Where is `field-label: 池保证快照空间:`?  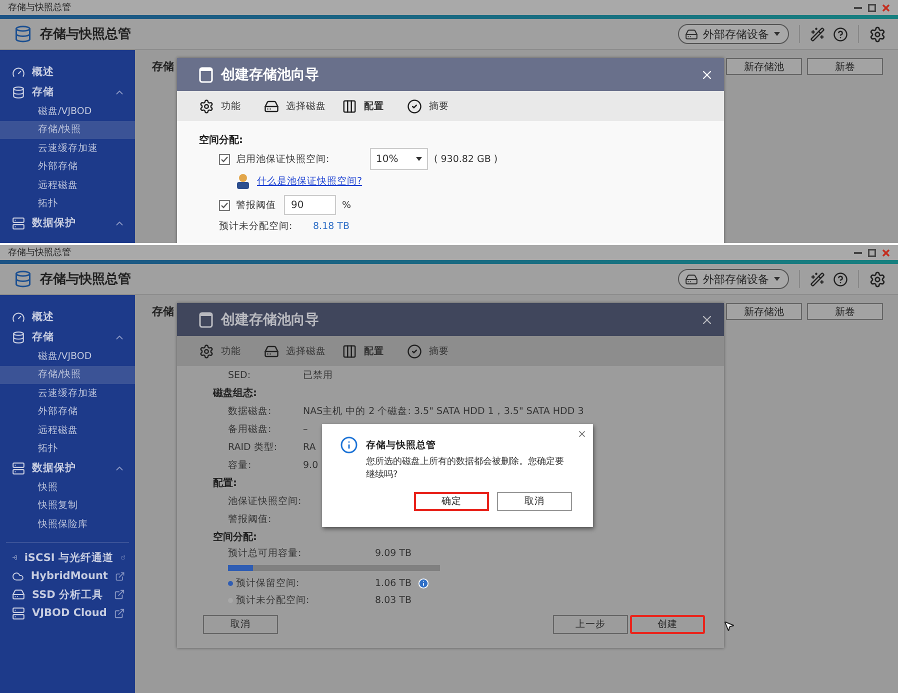
field-label: 池保证快照空间: is located at coordinates (265, 501).